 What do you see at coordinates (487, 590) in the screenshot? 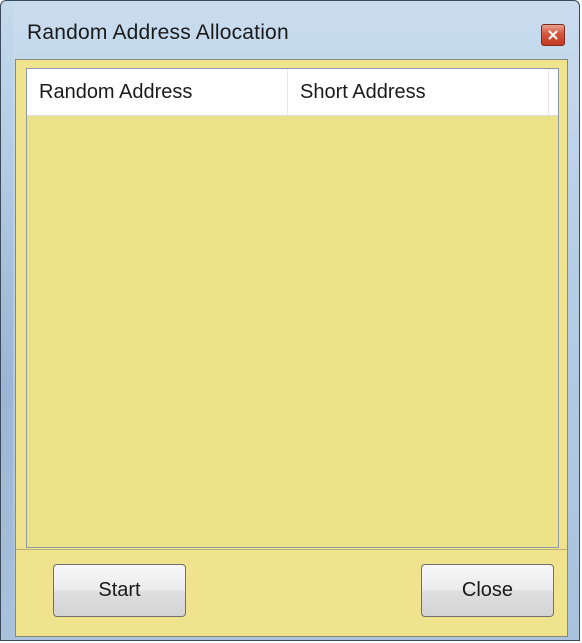
I see `close-button: Close` at bounding box center [487, 590].